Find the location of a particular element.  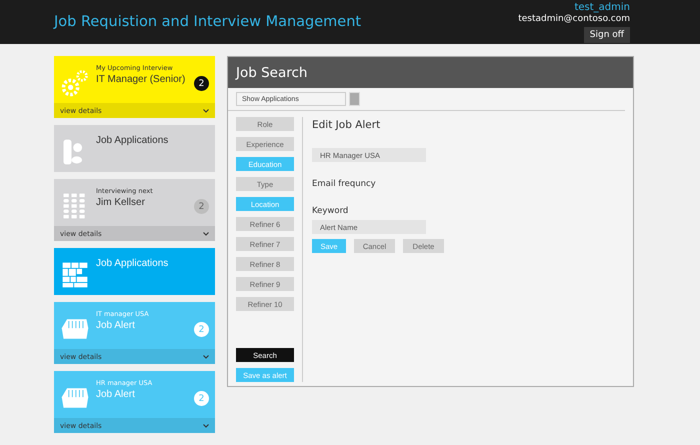

sign-off-button: Sign off is located at coordinates (607, 34).